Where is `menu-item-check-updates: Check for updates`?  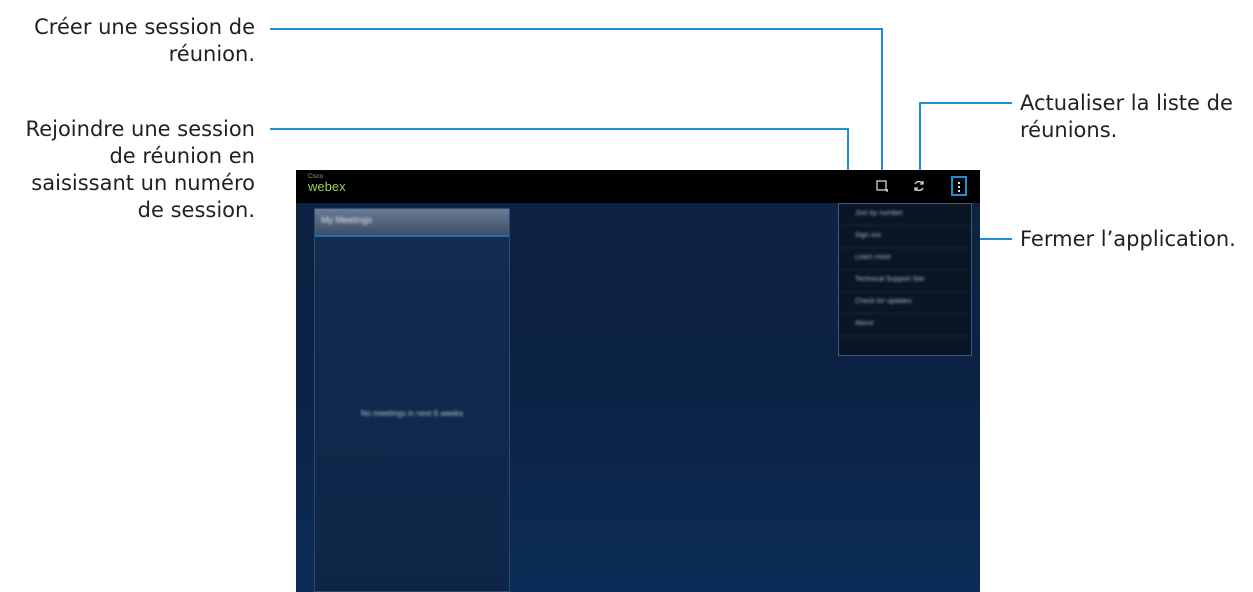 menu-item-check-updates: Check for updates is located at coordinates (905, 303).